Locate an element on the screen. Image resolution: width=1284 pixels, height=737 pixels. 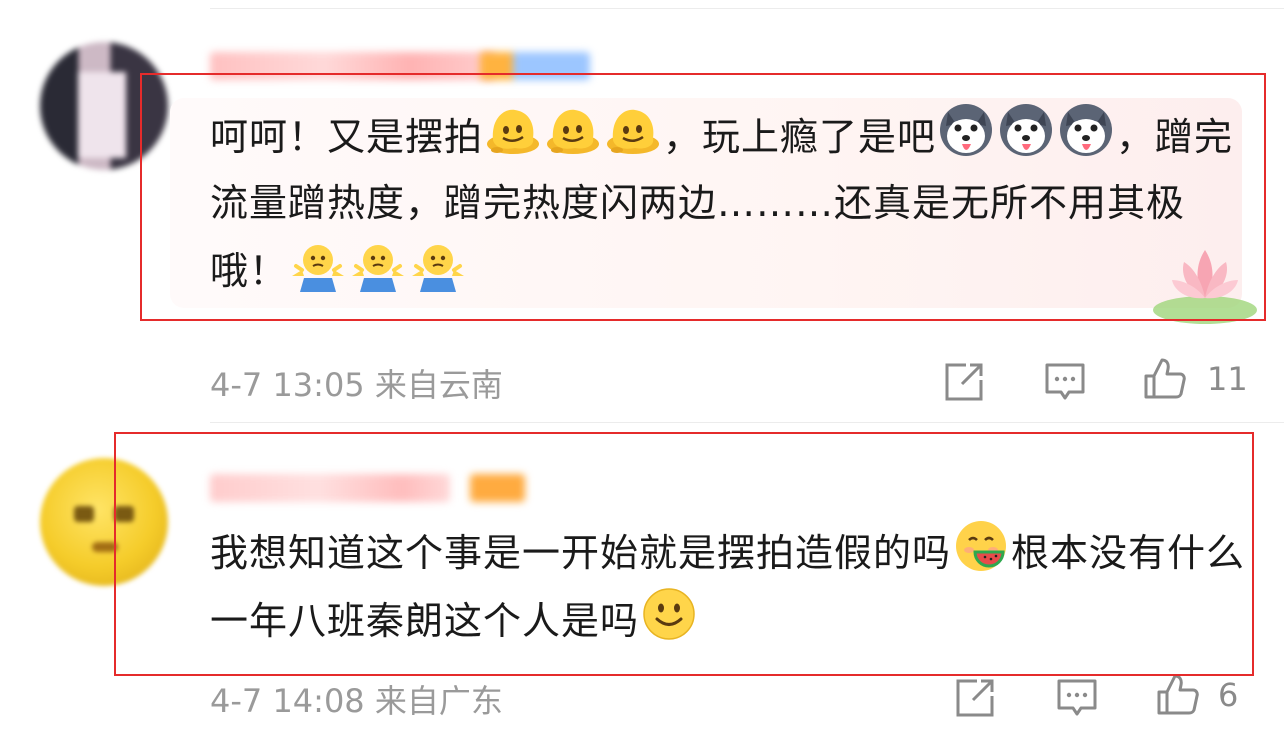
comment-meta: 4-7 14:08 来自广东 is located at coordinates (356, 699).